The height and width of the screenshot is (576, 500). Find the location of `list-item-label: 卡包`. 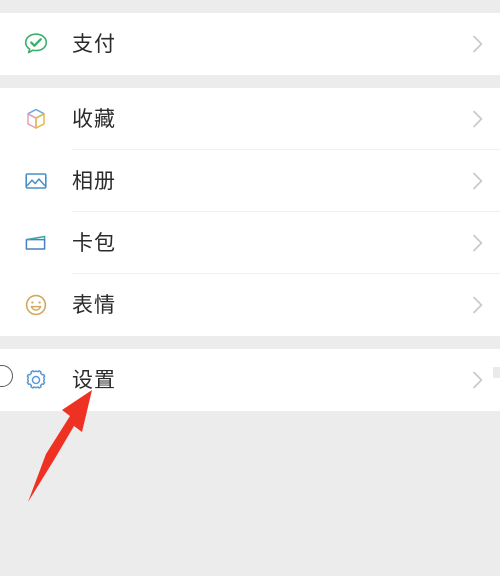

list-item-label: 卡包 is located at coordinates (94, 243).